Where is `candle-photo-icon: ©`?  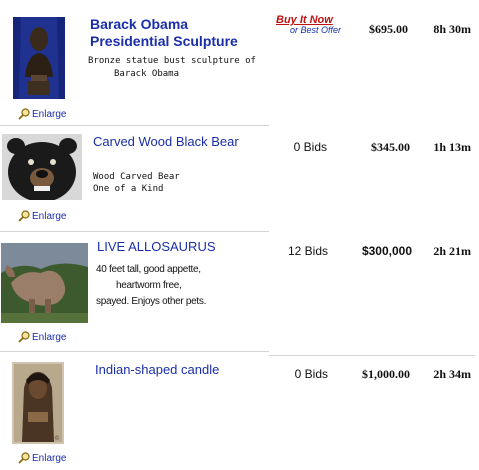 candle-photo-icon: © is located at coordinates (38, 403).